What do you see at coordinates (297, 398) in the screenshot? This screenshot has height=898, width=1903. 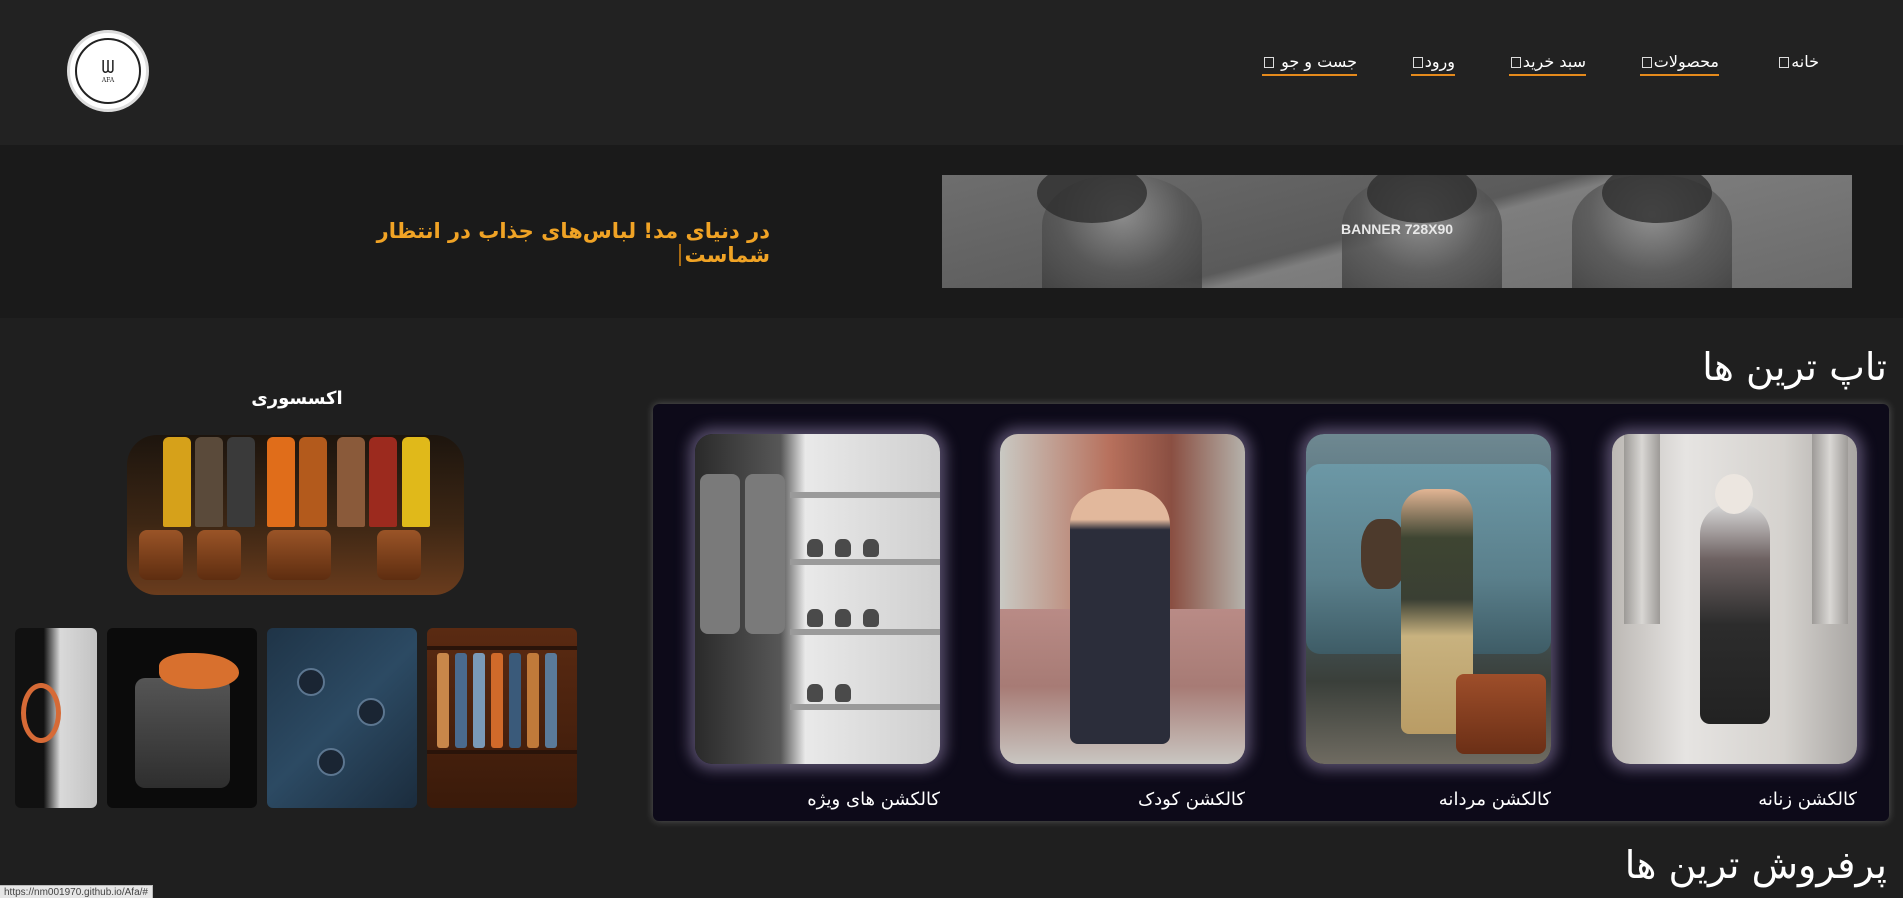 I see `accessories-title: اکسسوری` at bounding box center [297, 398].